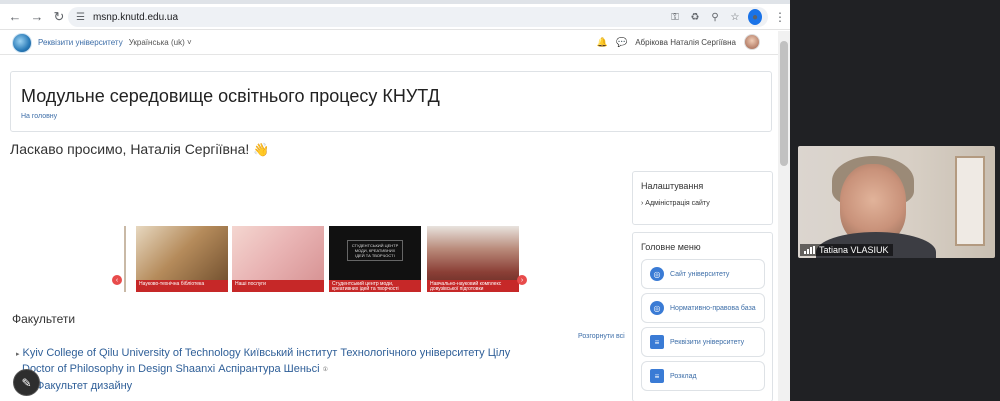  Describe the element at coordinates (15, 17) in the screenshot. I see `back-icon: ←` at that location.